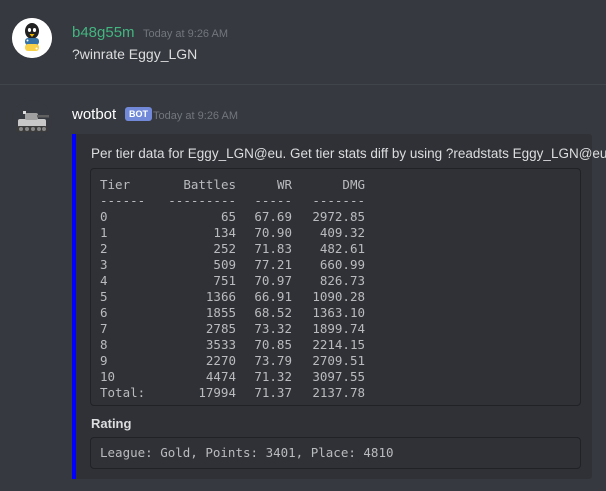 This screenshot has height=491, width=606. Describe the element at coordinates (273, 344) in the screenshot. I see `cell-wr: 70.85` at that location.